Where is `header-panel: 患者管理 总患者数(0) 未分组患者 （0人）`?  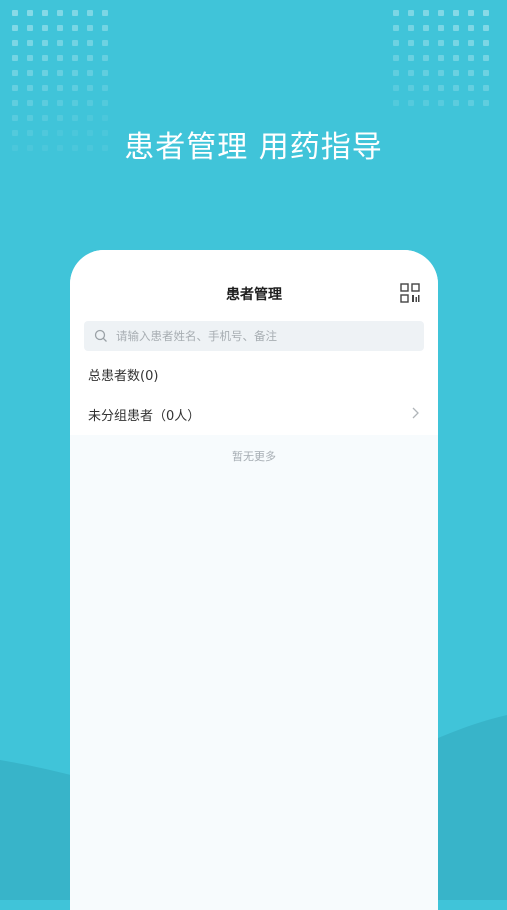
header-panel: 患者管理 总患者数(0) 未分组患者 （0人） is located at coordinates (254, 342).